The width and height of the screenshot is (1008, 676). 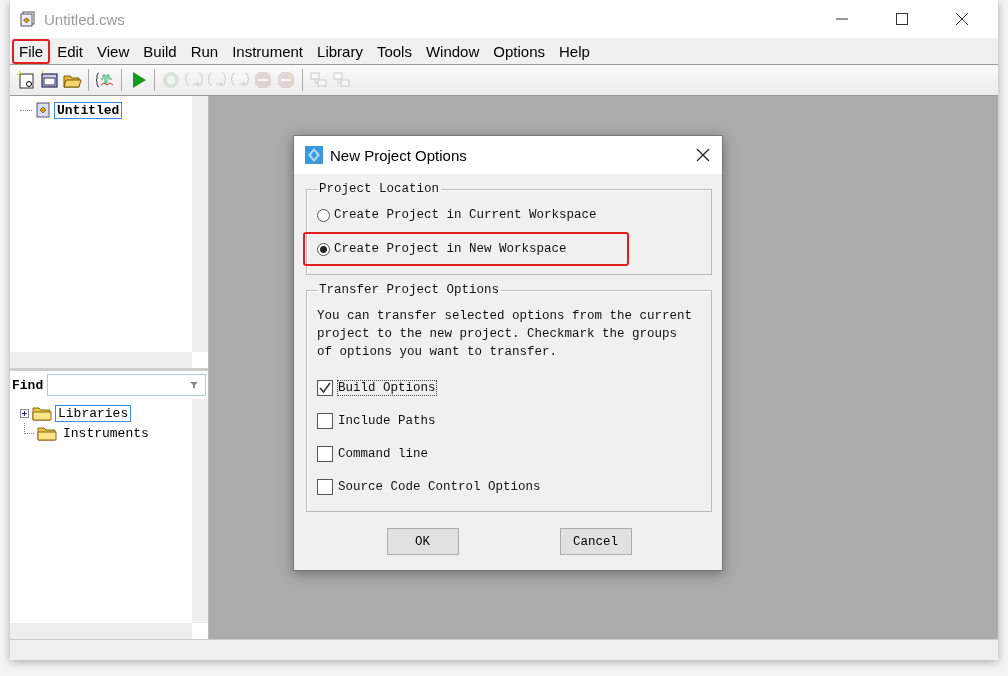 I want to click on menu-item: Instrument, so click(x=268, y=51).